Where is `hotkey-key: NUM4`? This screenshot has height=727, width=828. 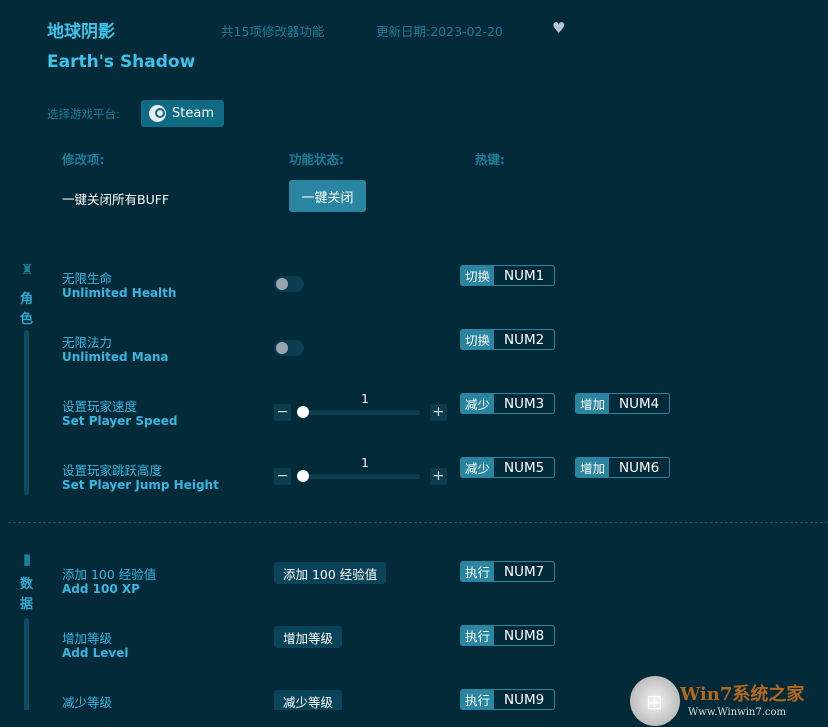 hotkey-key: NUM4 is located at coordinates (639, 403).